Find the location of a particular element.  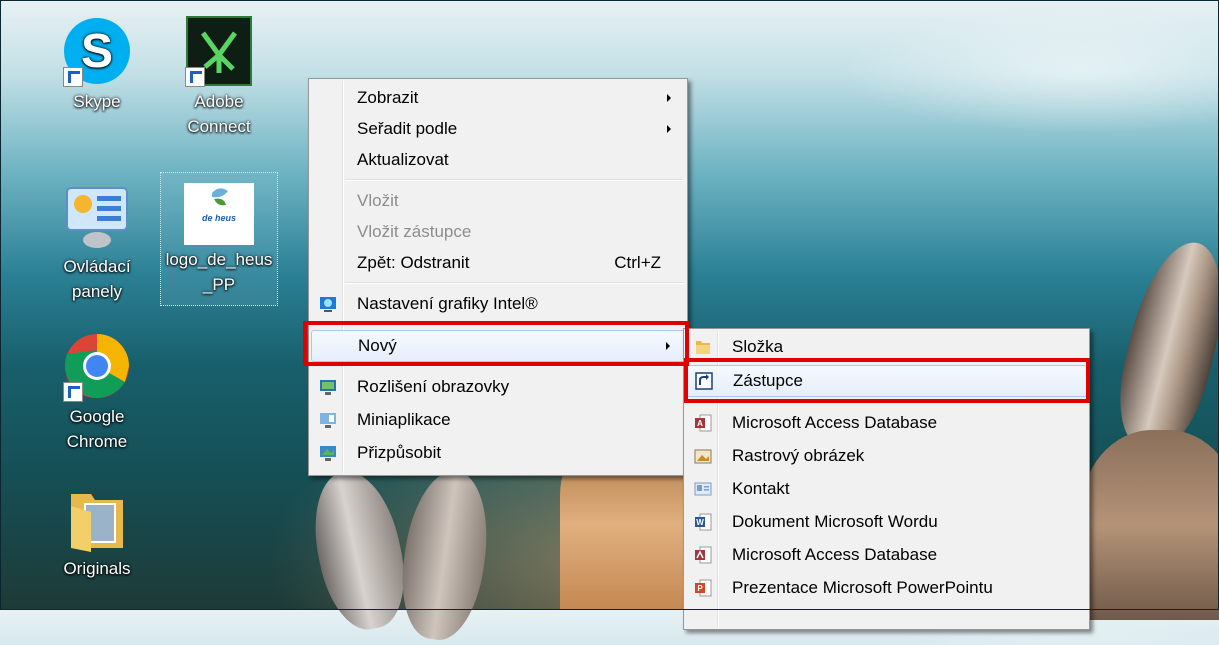

desktop-icon-google-chrome: Google Chrome is located at coordinates (97, 392).